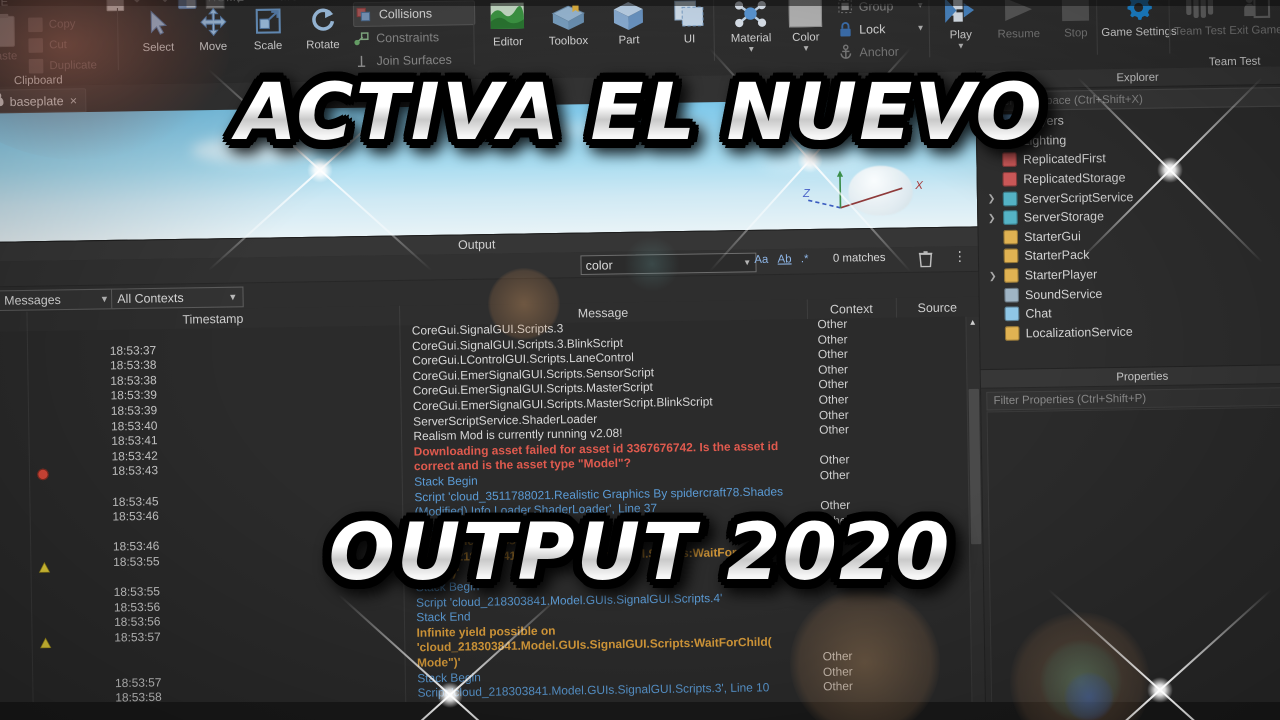 The height and width of the screenshot is (720, 1280). I want to click on duplicate-button: Duplicate, so click(62, 66).